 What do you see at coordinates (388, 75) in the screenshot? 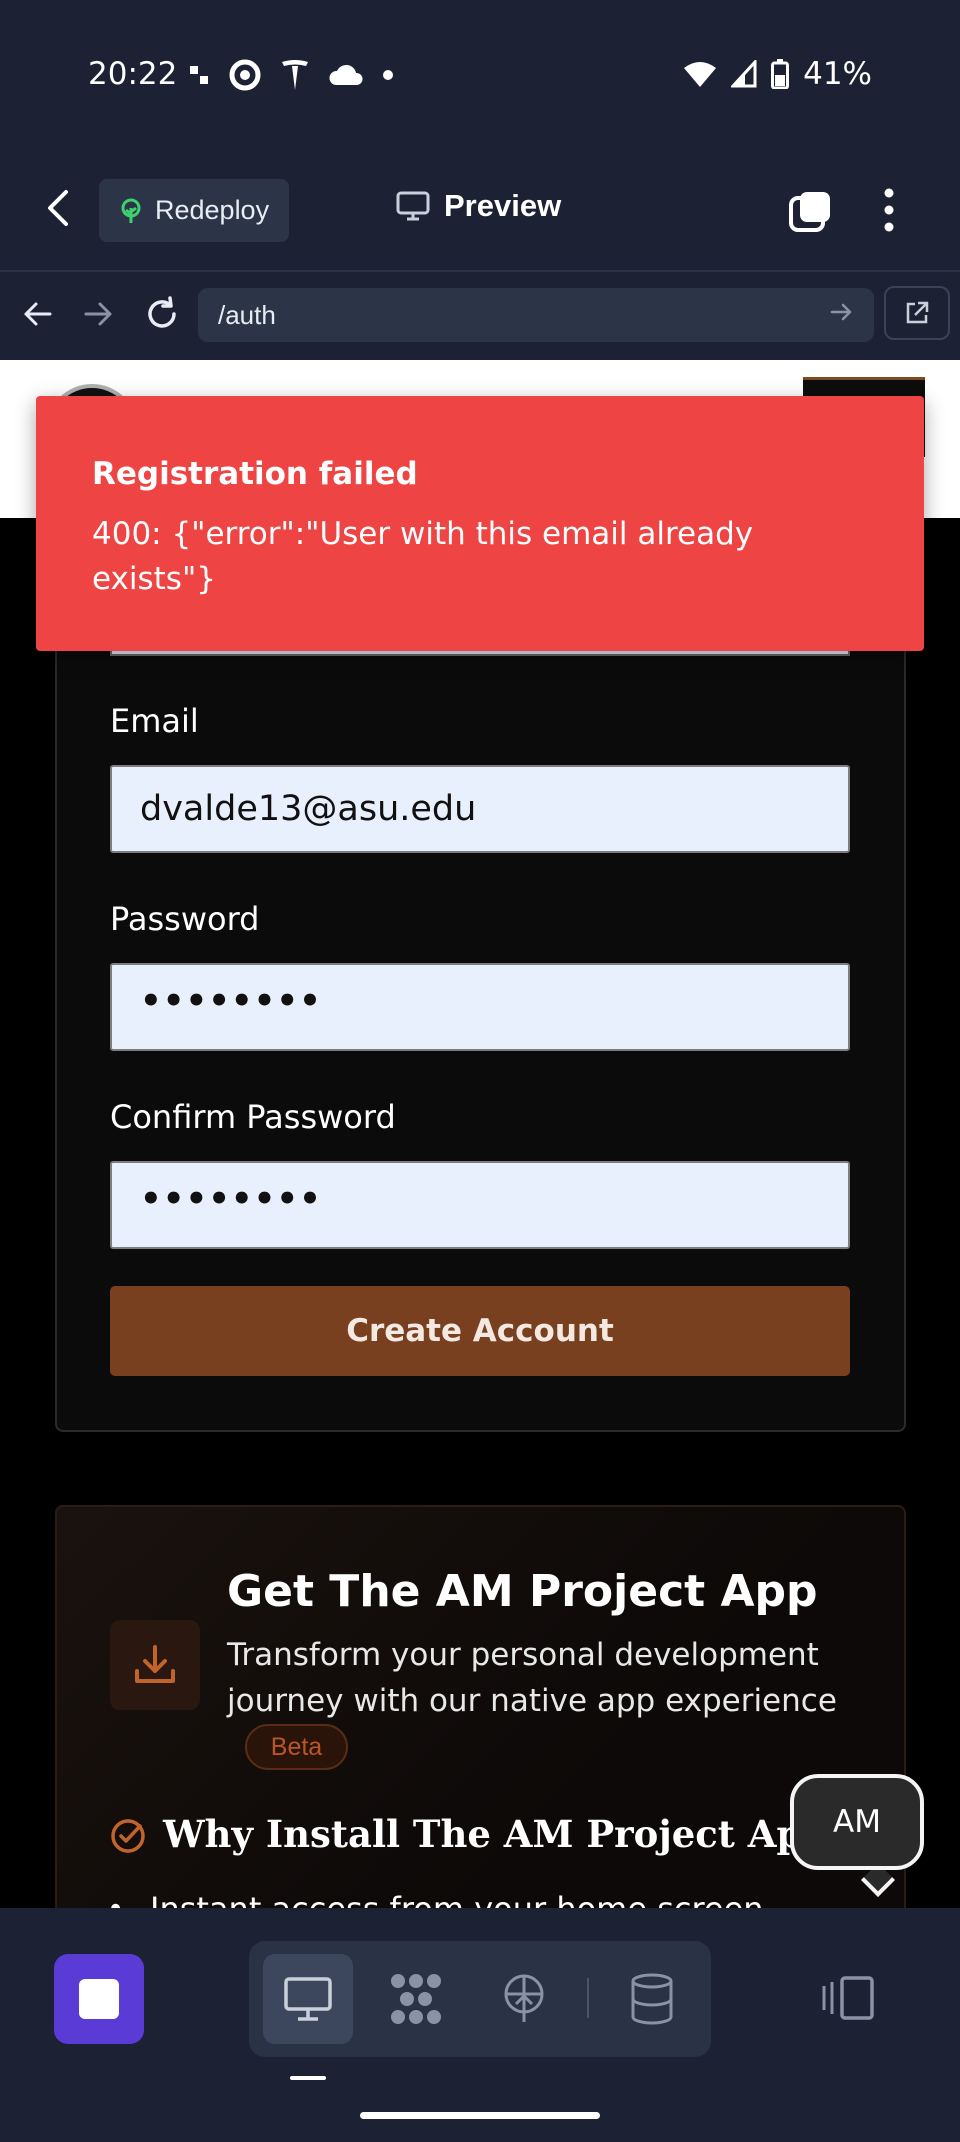
I see `dot-notification-icon` at bounding box center [388, 75].